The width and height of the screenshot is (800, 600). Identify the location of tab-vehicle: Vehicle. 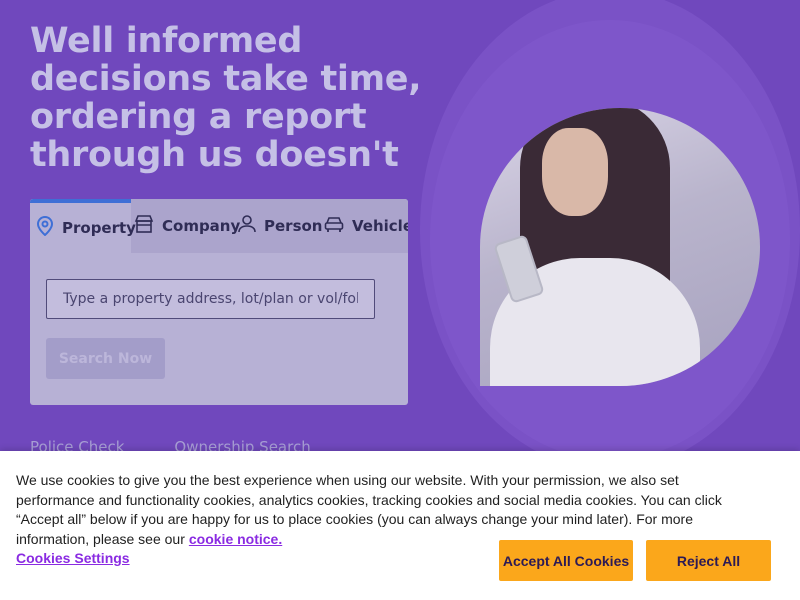
(366, 226).